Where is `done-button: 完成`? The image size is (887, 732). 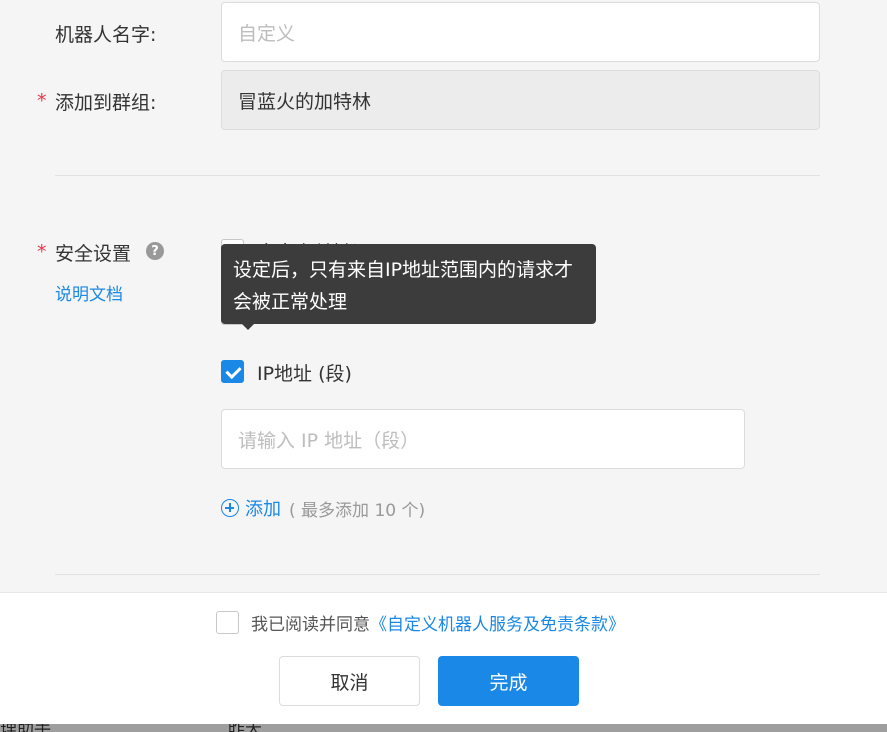
done-button: 完成 is located at coordinates (508, 681).